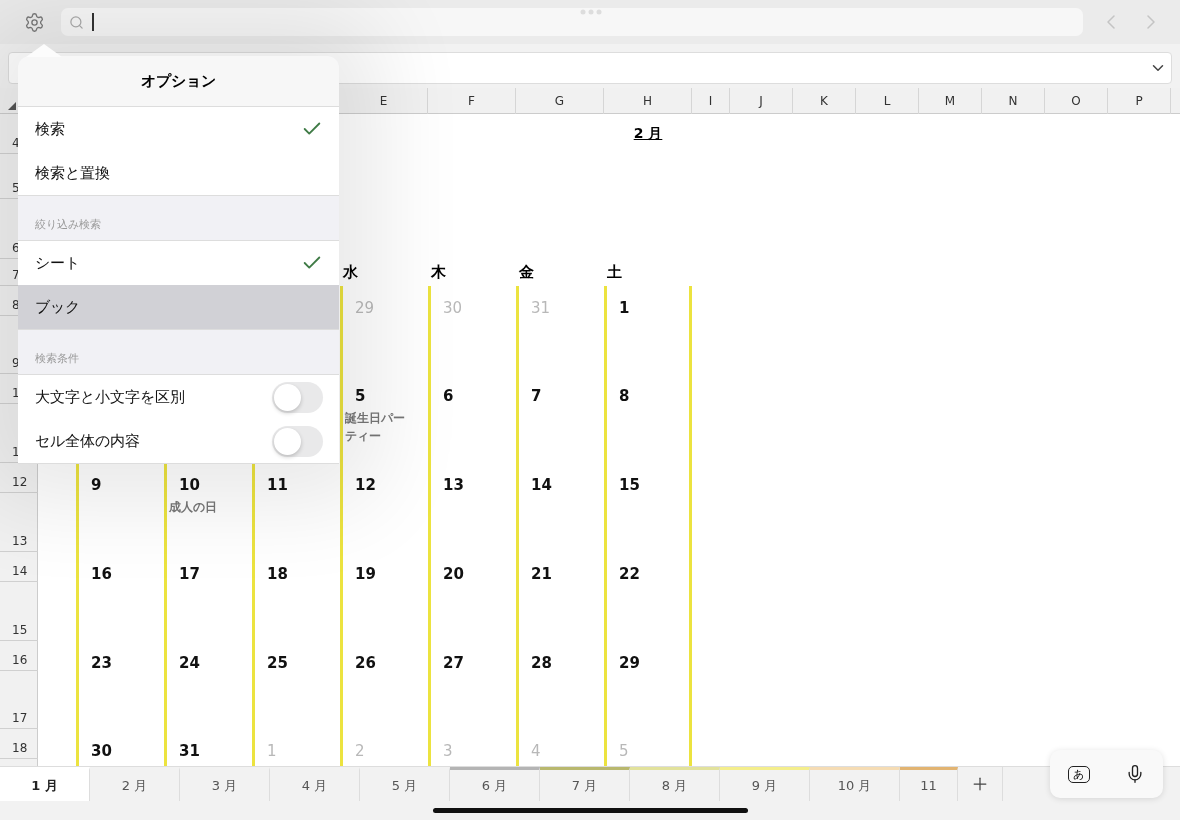 The image size is (1180, 820). What do you see at coordinates (454, 485) in the screenshot?
I see `day-number: 13` at bounding box center [454, 485].